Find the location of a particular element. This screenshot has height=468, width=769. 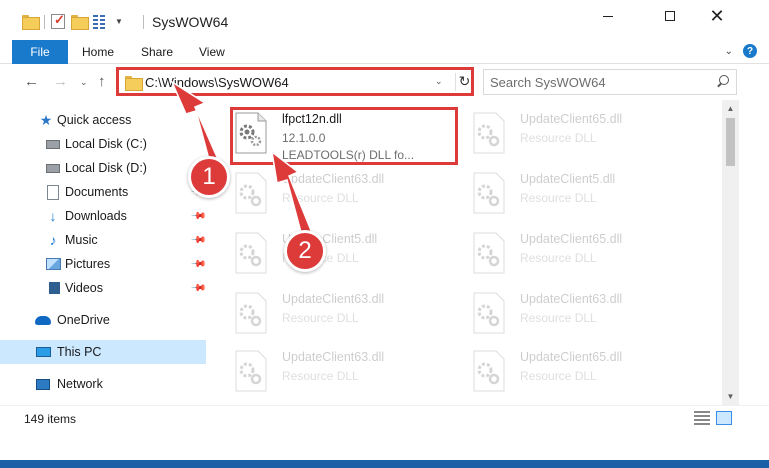

callout-arrows is located at coordinates (242, 158).